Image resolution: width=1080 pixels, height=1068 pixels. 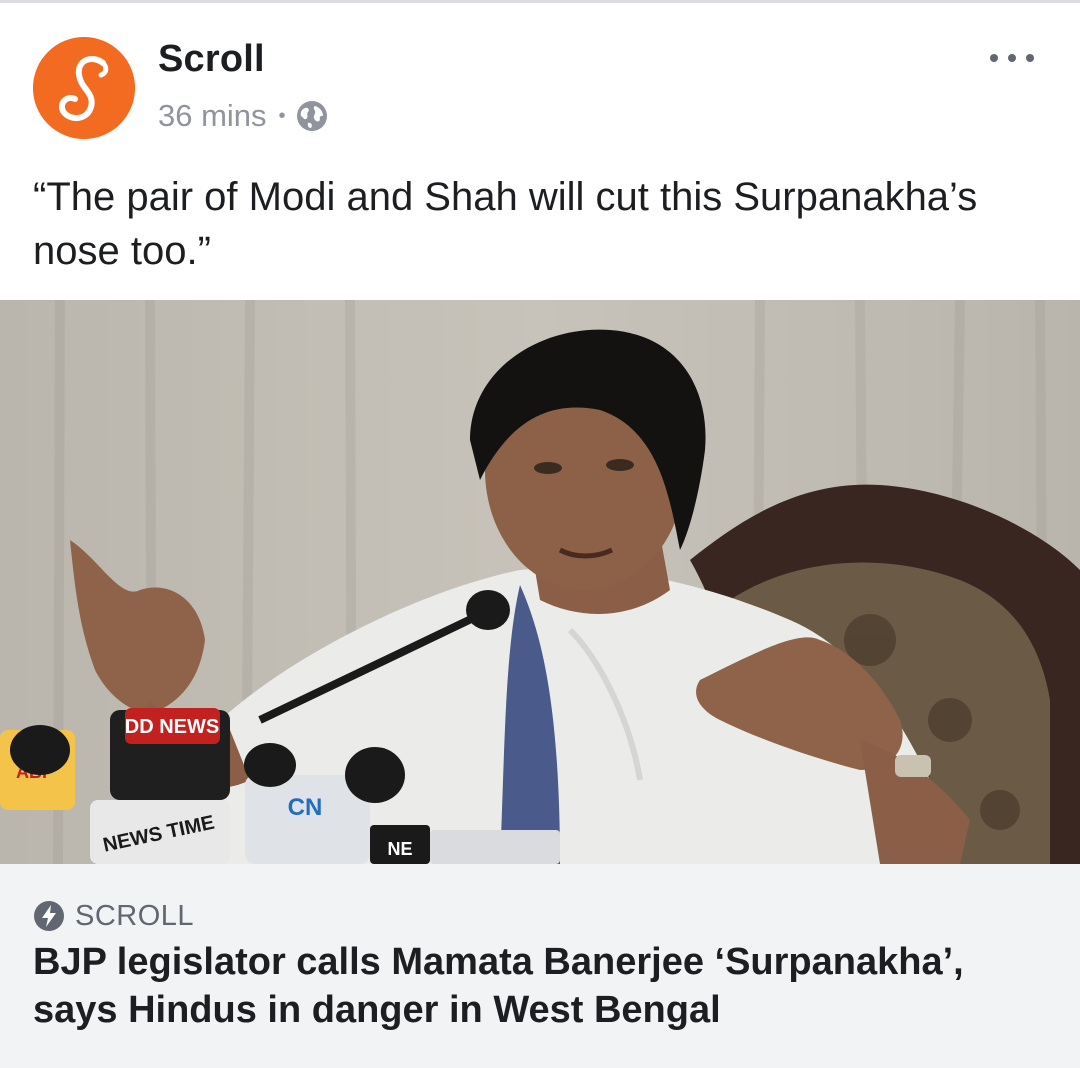 I want to click on mic-label: DD NEWS, so click(x=172, y=727).